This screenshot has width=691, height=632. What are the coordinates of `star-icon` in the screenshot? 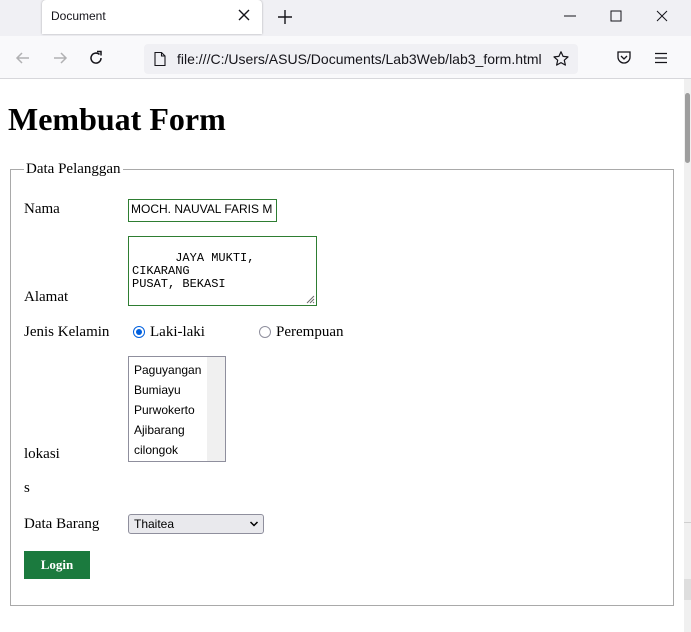 It's located at (561, 59).